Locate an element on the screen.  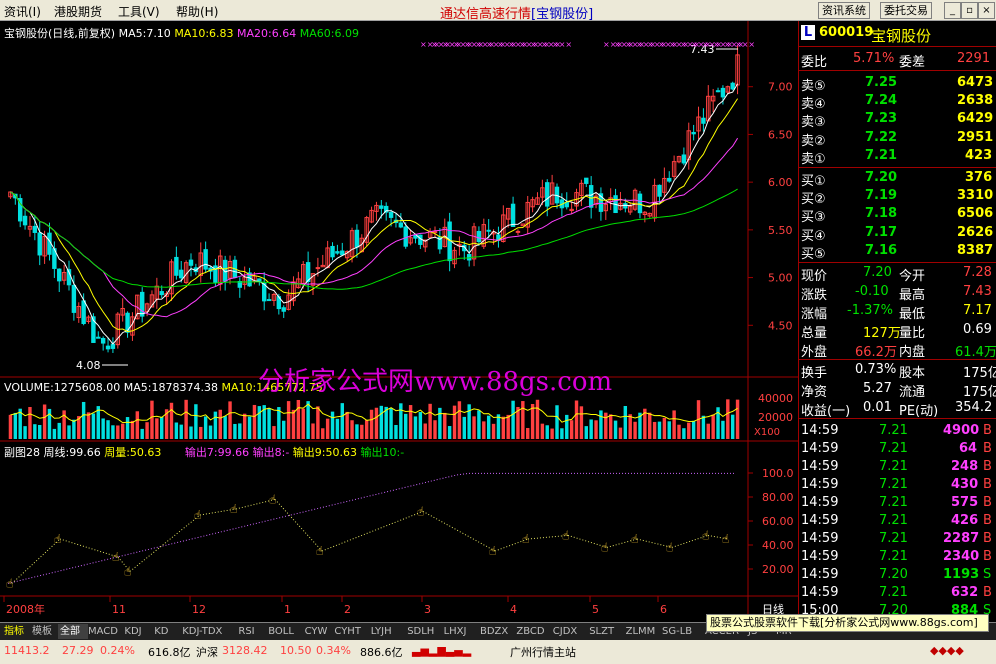
tick-side: B is located at coordinates (987, 520).